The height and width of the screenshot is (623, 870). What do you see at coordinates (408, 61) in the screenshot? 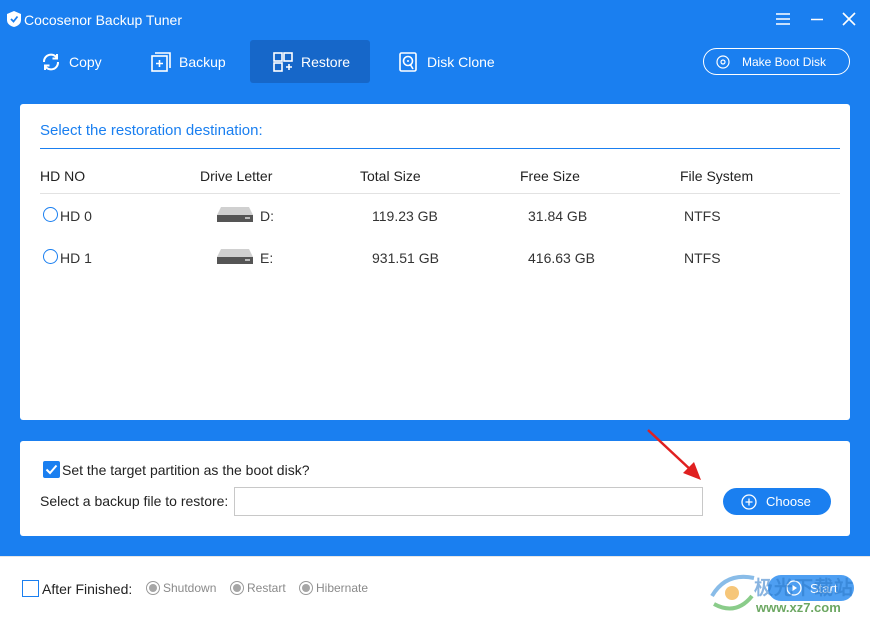
I see `disk-clone-icon` at bounding box center [408, 61].